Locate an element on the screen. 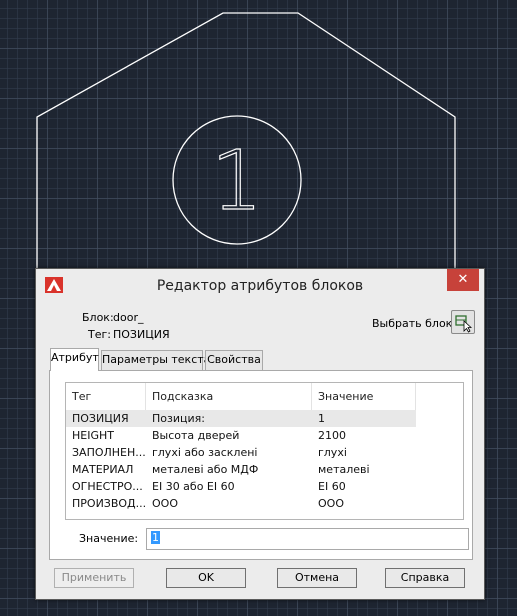  table-row: ПРОИЗВОД... ООО ООО is located at coordinates (241, 503).